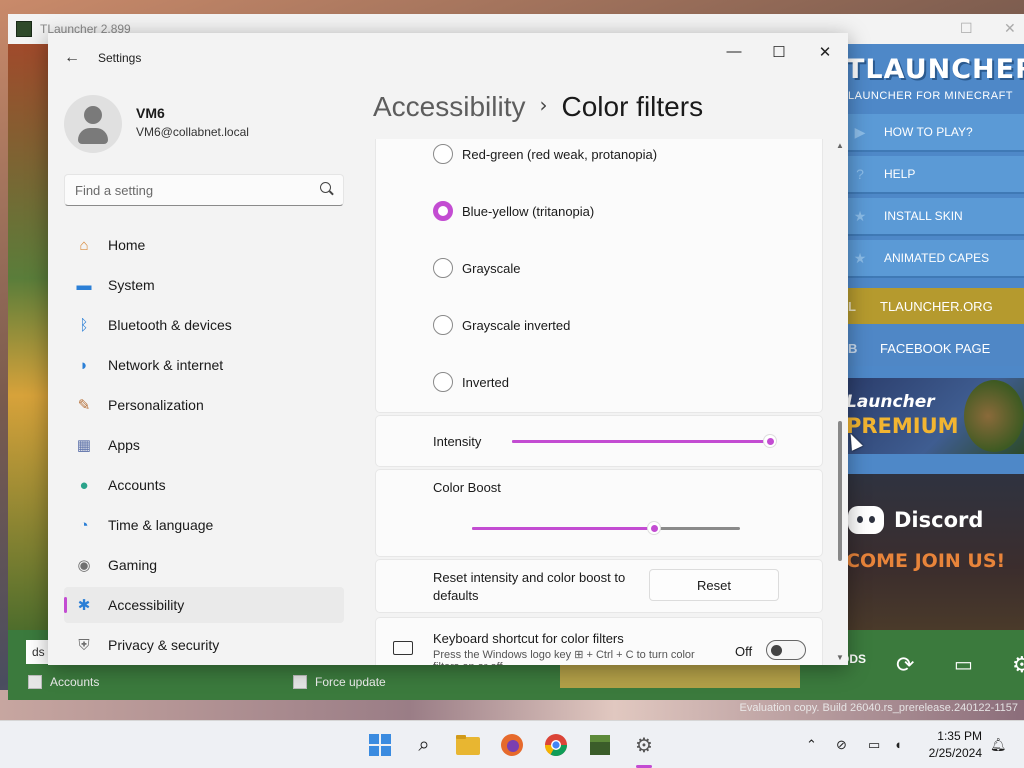 This screenshot has height=768, width=1024. What do you see at coordinates (935, 306) in the screenshot?
I see `site-tlauncher-org: L TLAUNCHER.ORG` at bounding box center [935, 306].